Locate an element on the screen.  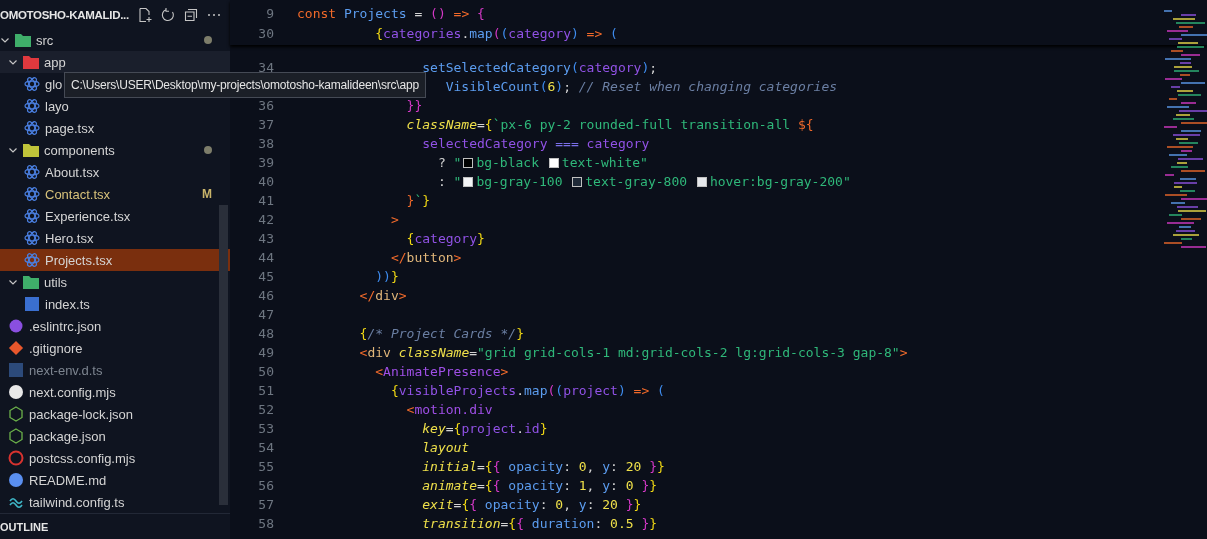
line-number: 49 is located at coordinates (266, 352).